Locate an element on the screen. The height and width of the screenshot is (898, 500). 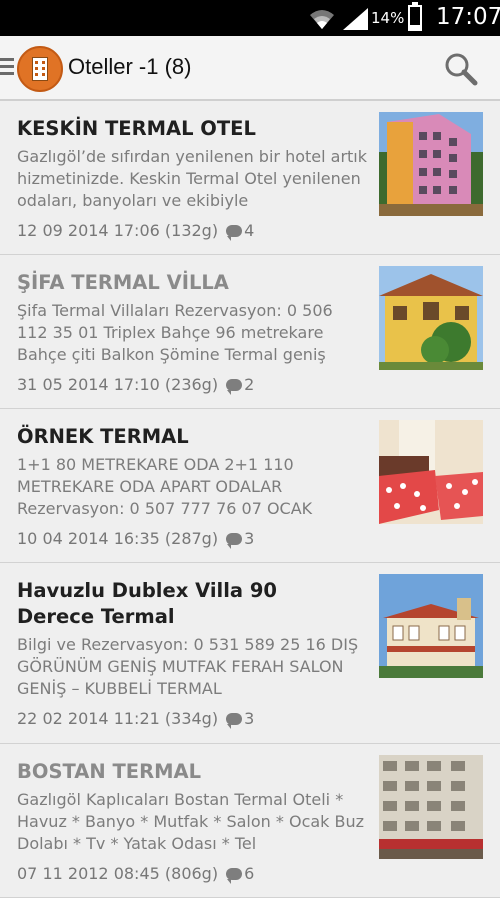
status-bar: 14% 17:07 is located at coordinates (250, 18).